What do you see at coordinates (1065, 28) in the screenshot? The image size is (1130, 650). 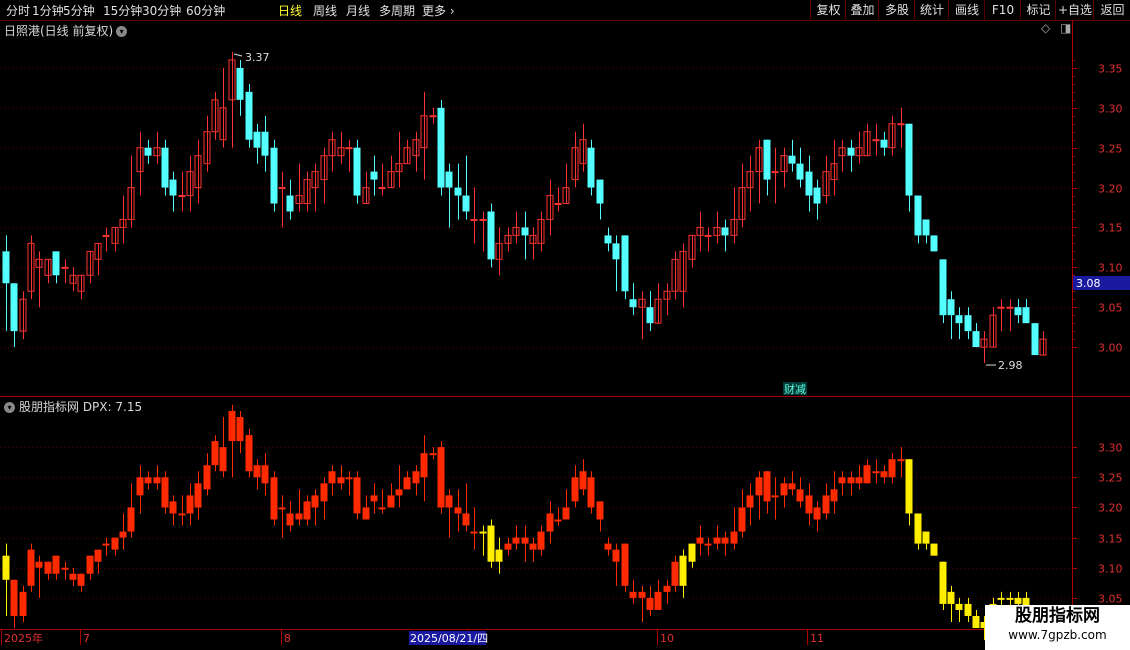 I see `window-toggle-icon: ◨` at bounding box center [1065, 28].